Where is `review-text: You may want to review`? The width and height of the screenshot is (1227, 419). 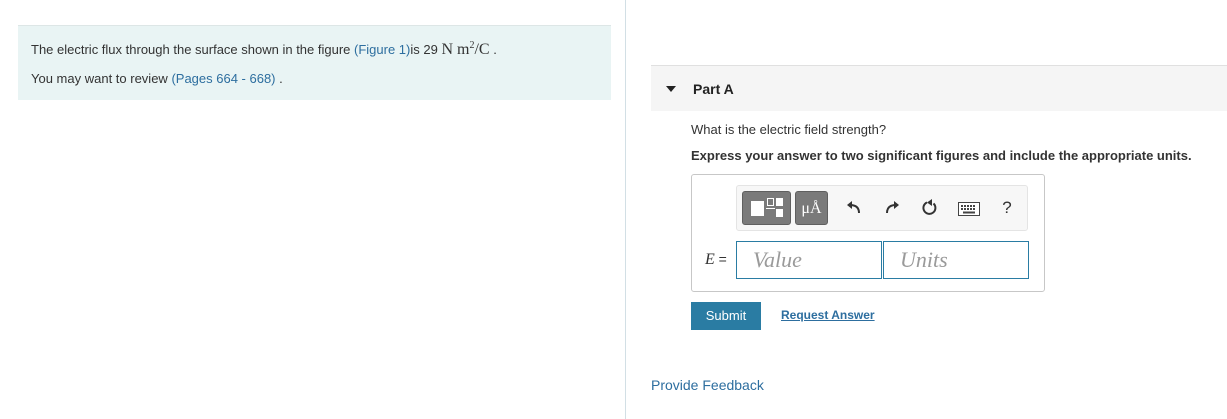 review-text: You may want to review is located at coordinates (101, 78).